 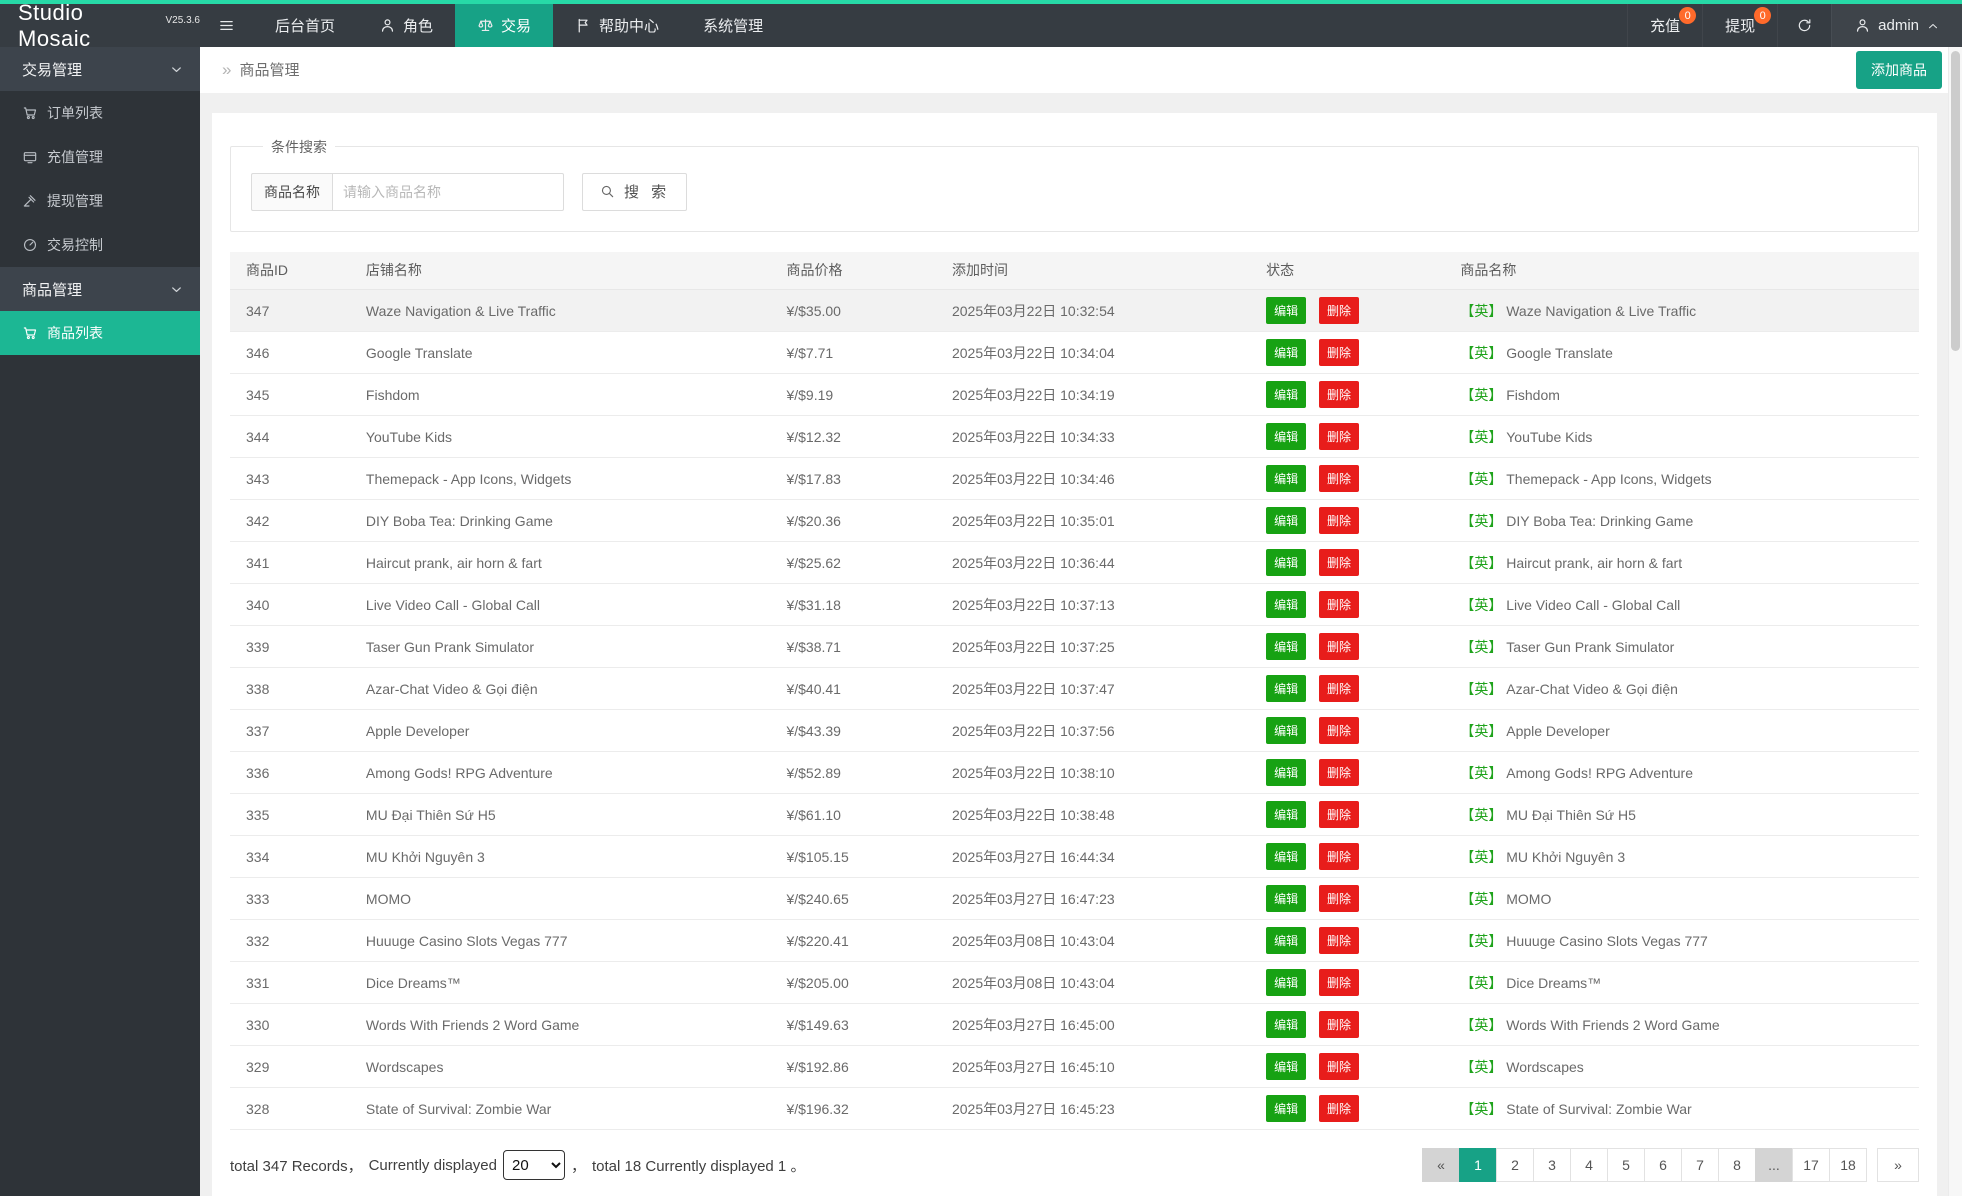 I want to click on sidebar-item-trade-control: 交易控制, so click(x=100, y=245).